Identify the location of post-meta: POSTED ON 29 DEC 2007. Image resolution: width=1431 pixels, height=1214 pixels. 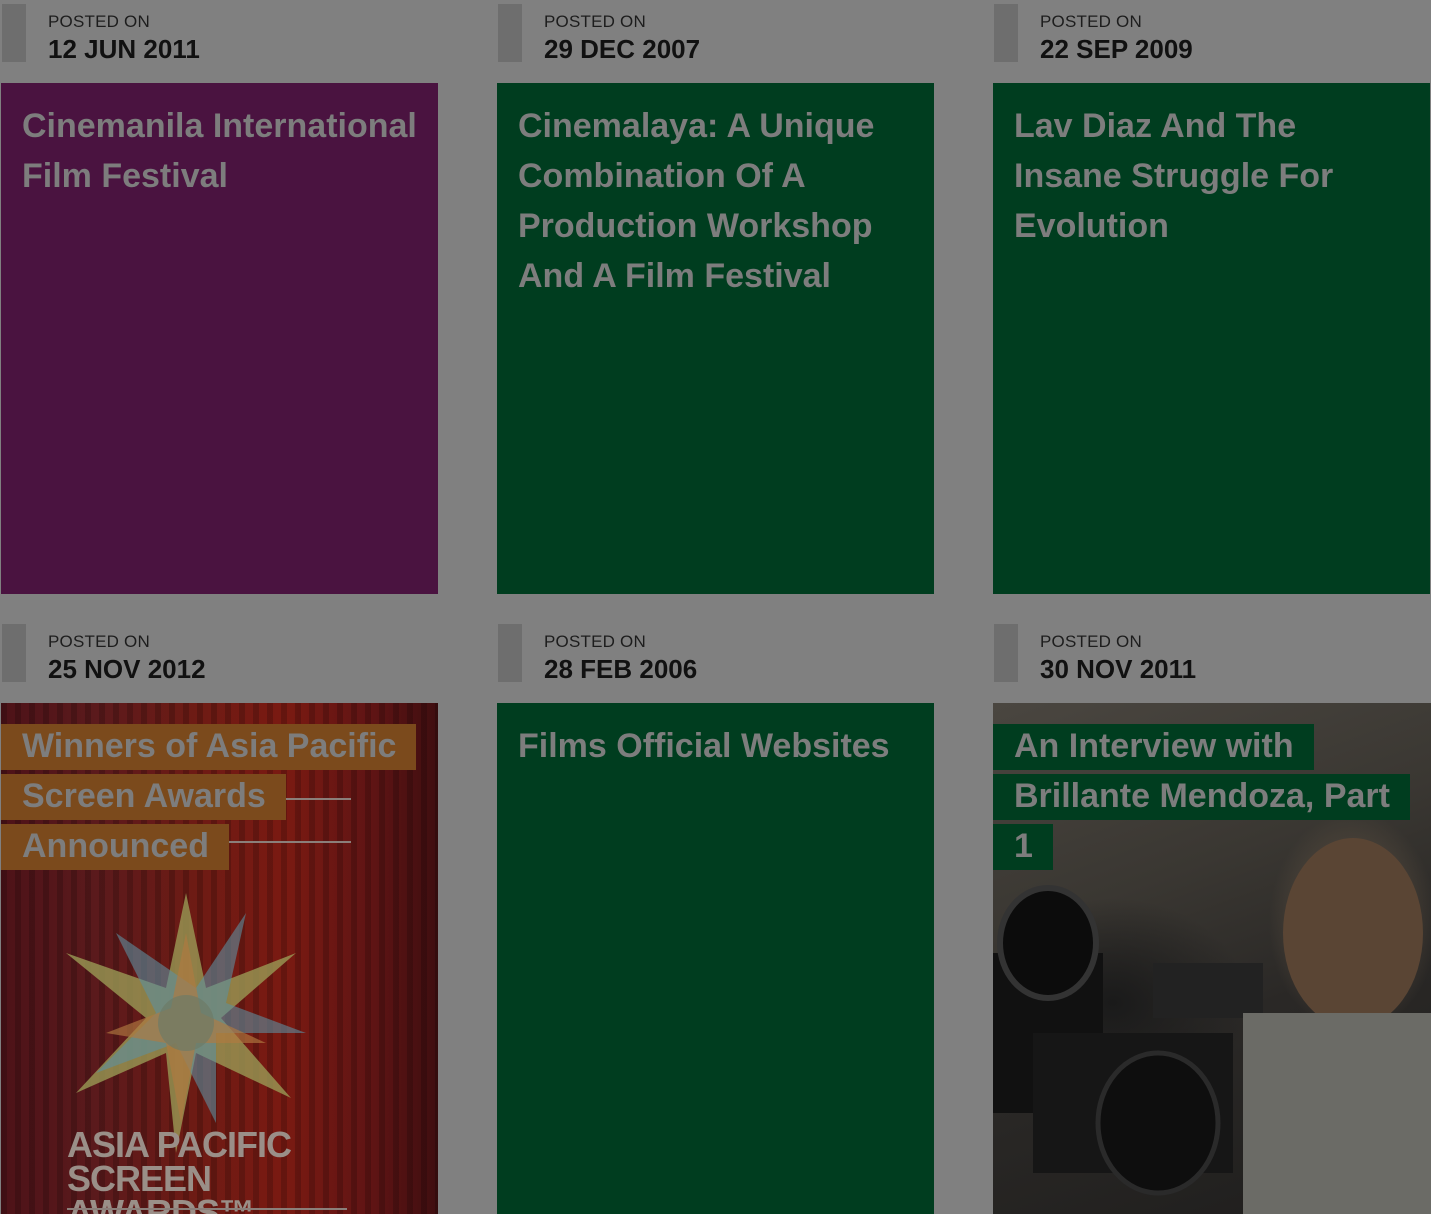
(715, 41).